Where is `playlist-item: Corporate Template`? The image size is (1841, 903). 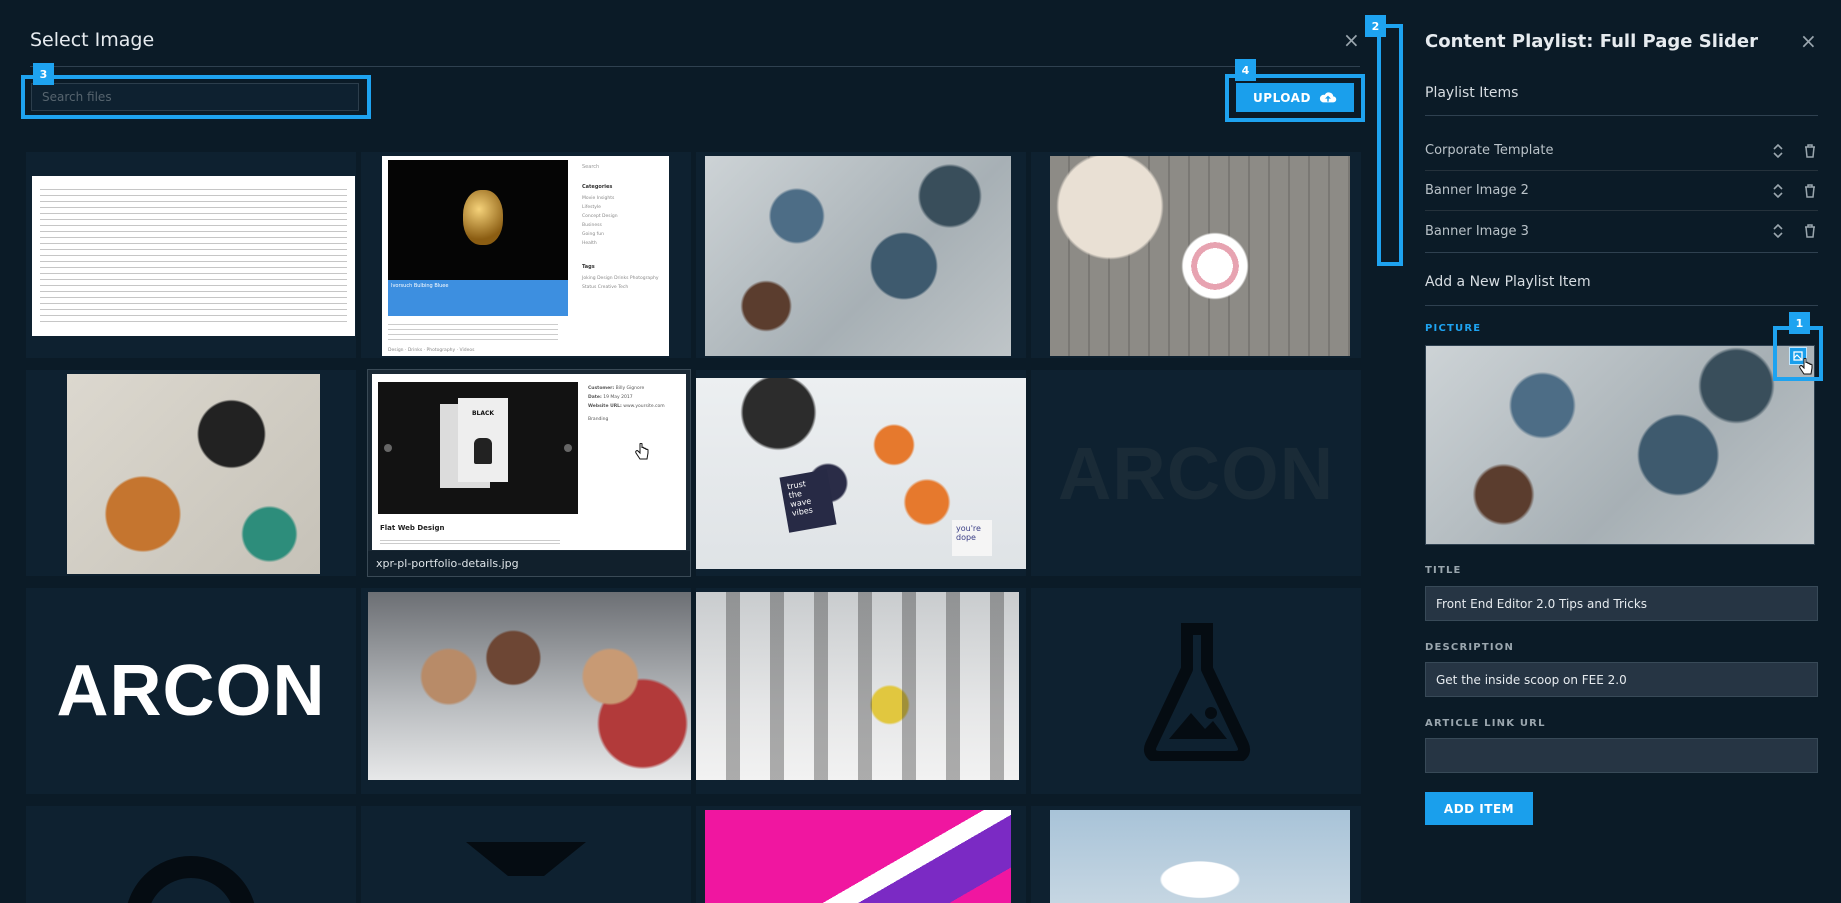 playlist-item: Corporate Template is located at coordinates (1621, 151).